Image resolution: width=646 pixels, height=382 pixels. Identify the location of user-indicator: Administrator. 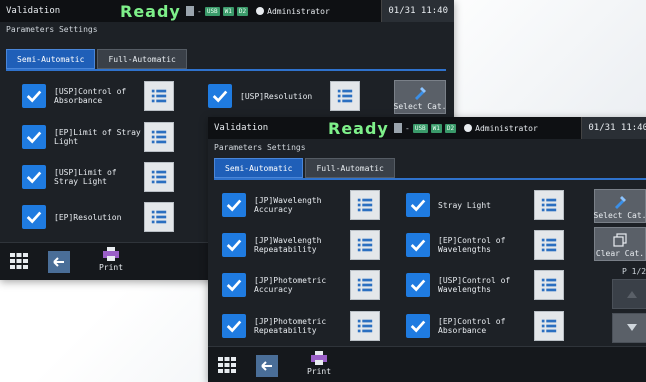
(293, 11).